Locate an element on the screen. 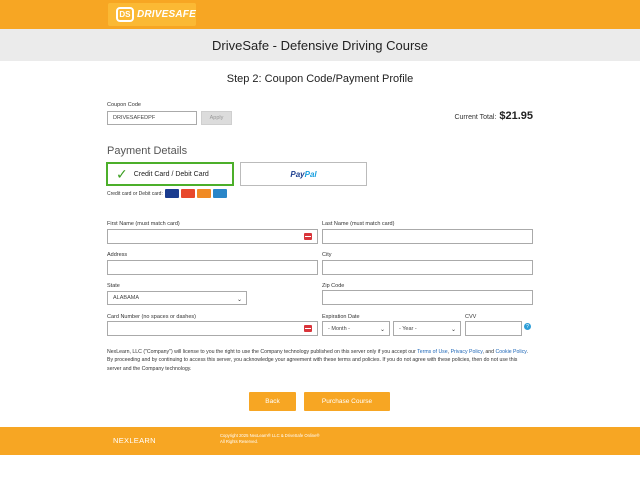 The width and height of the screenshot is (640, 478). total-amount: $21.95 is located at coordinates (516, 116).